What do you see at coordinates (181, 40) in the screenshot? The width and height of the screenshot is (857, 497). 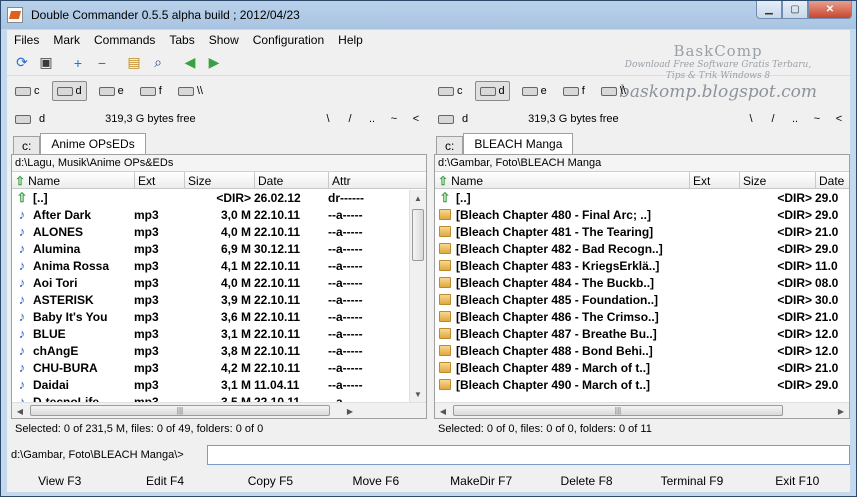 I see `menu-tabs: Tabs` at bounding box center [181, 40].